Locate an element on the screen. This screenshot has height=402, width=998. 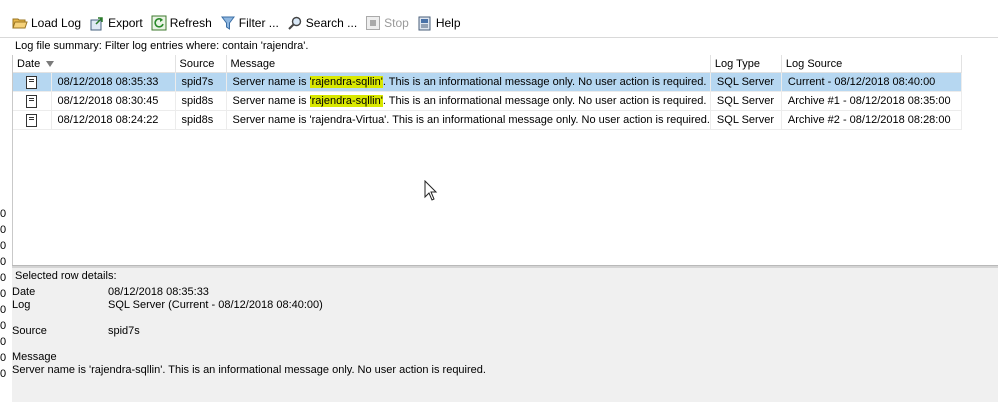
mouse-cursor-icon is located at coordinates (431, 190).